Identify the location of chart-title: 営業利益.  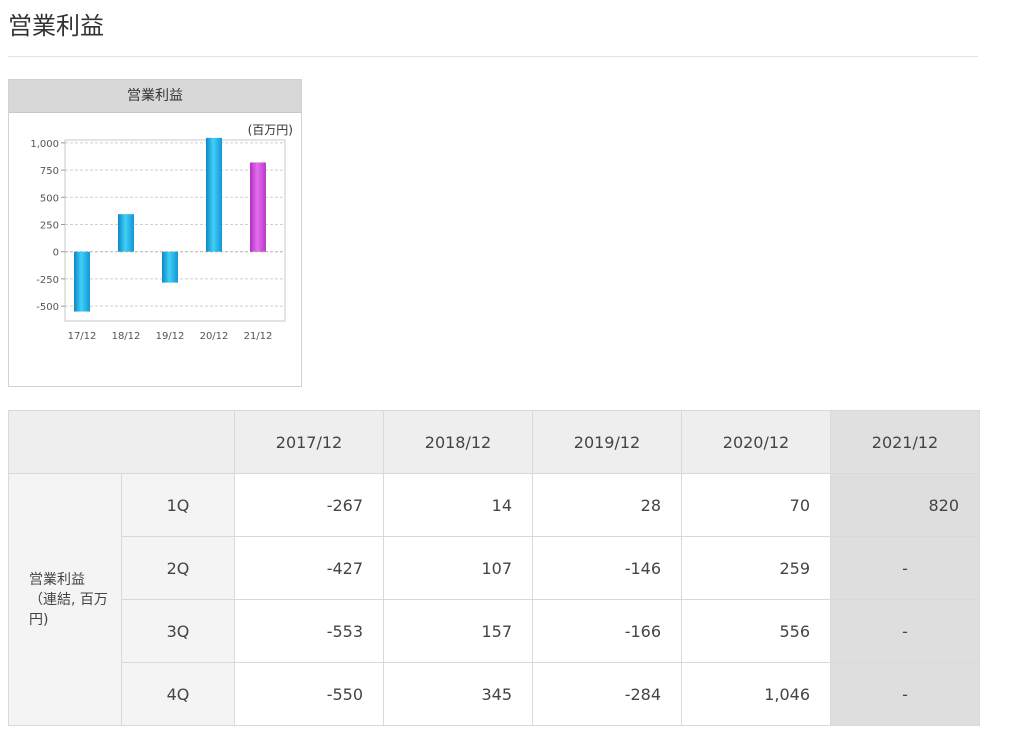
(155, 96).